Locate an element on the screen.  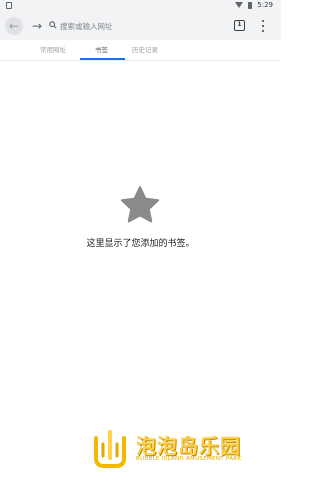
forward-button: → is located at coordinates (37, 26).